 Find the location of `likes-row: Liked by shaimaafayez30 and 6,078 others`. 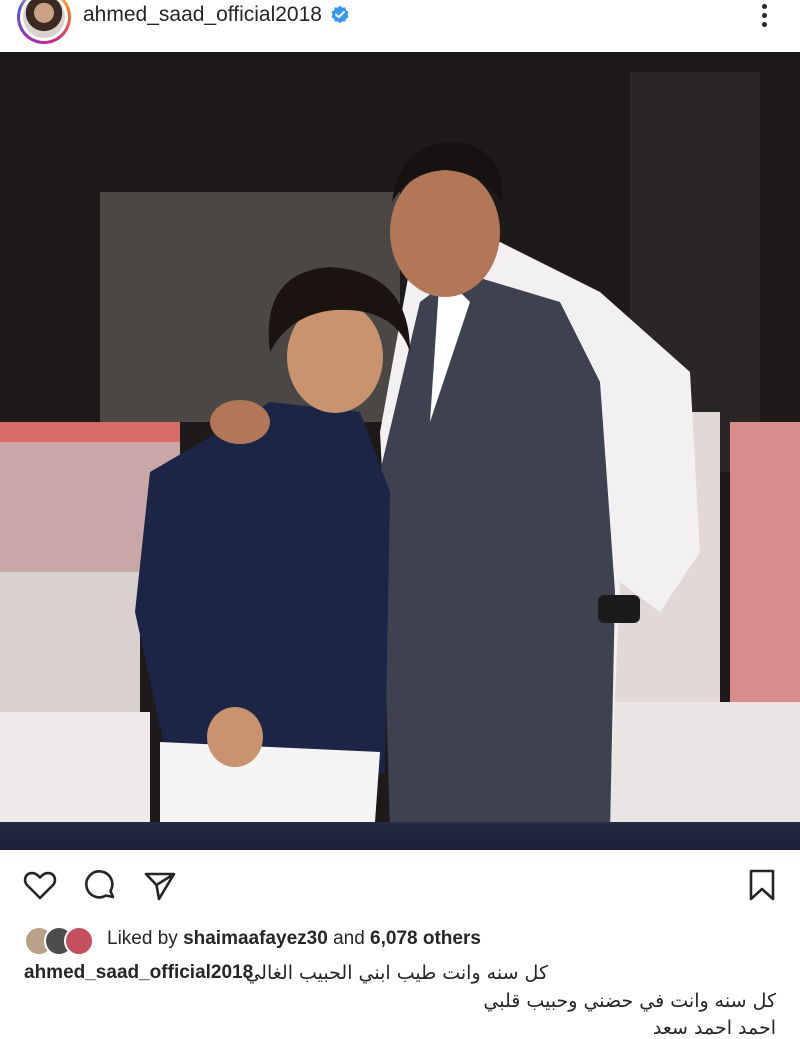

likes-row: Liked by shaimaafayez30 and 6,078 others is located at coordinates (404, 941).